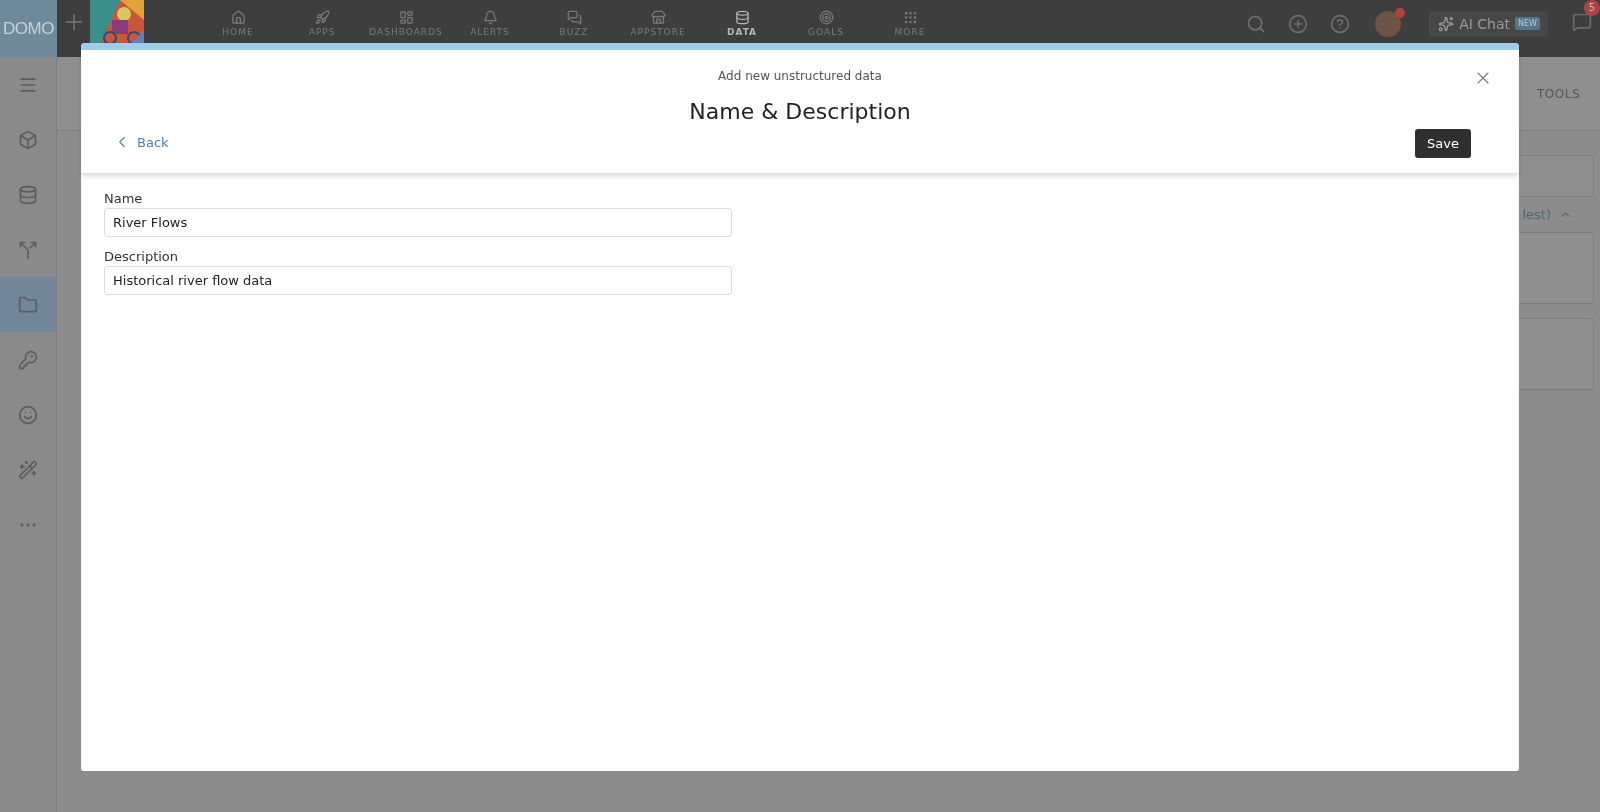 Image resolution: width=1600 pixels, height=812 pixels. I want to click on nav-tab: BUZZ, so click(574, 18).